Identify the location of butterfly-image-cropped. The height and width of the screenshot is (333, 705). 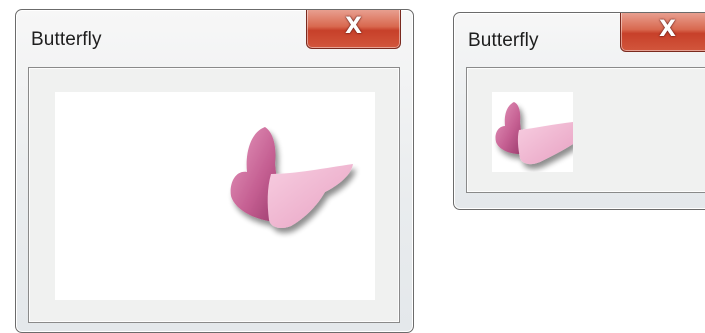
(534, 133).